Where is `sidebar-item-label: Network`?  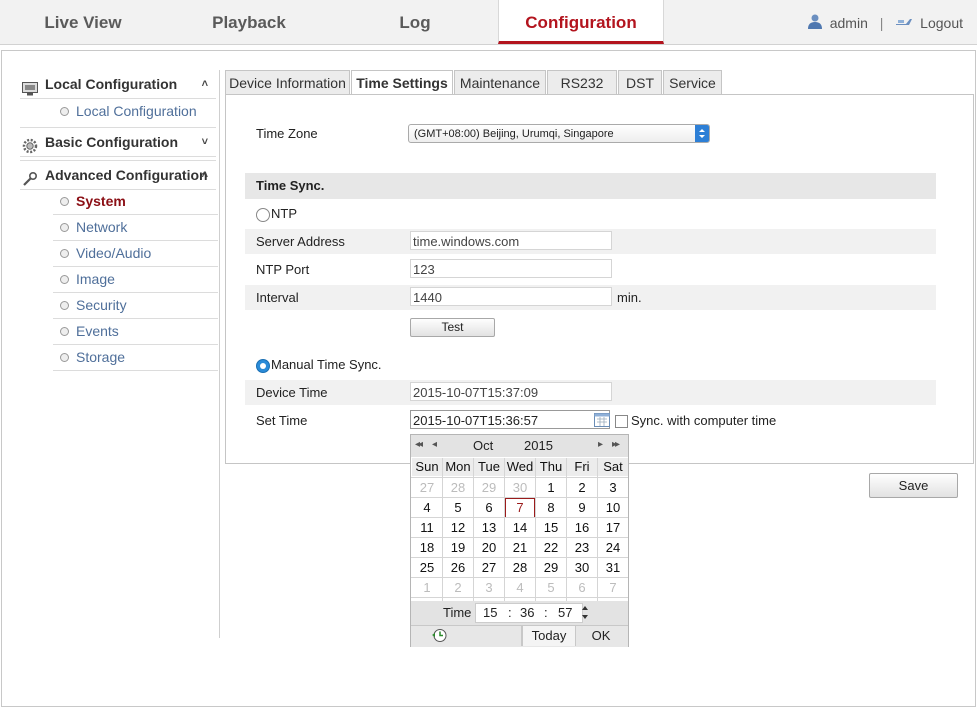
sidebar-item-label: Network is located at coordinates (102, 227).